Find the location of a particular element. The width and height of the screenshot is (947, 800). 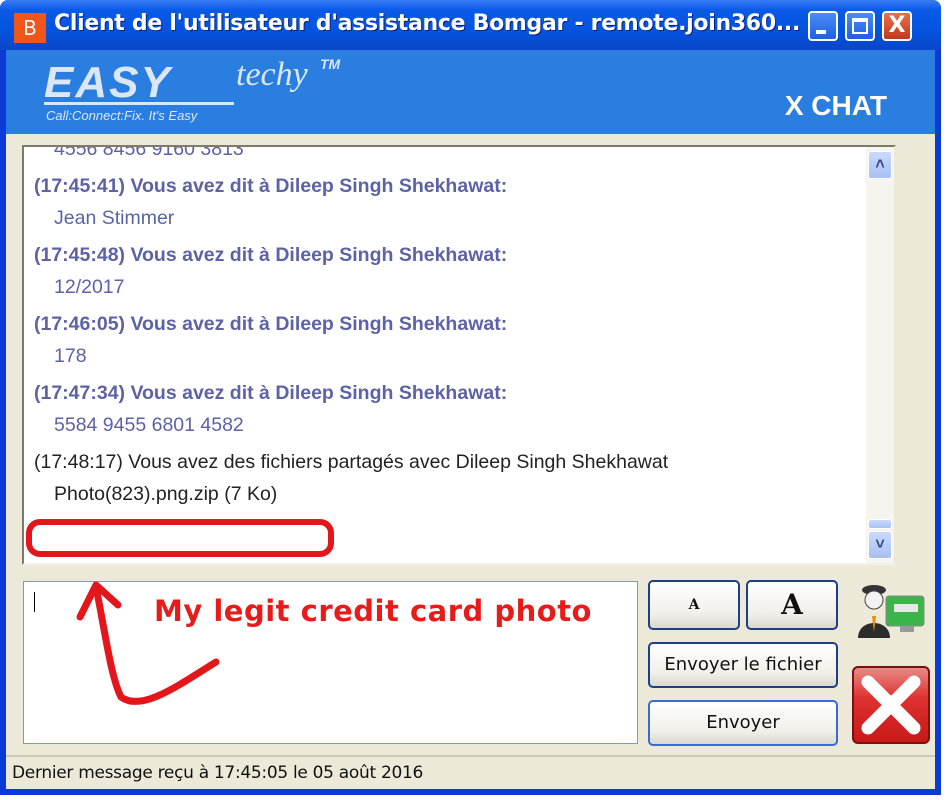

scroll-up-button: ˄ is located at coordinates (880, 165).